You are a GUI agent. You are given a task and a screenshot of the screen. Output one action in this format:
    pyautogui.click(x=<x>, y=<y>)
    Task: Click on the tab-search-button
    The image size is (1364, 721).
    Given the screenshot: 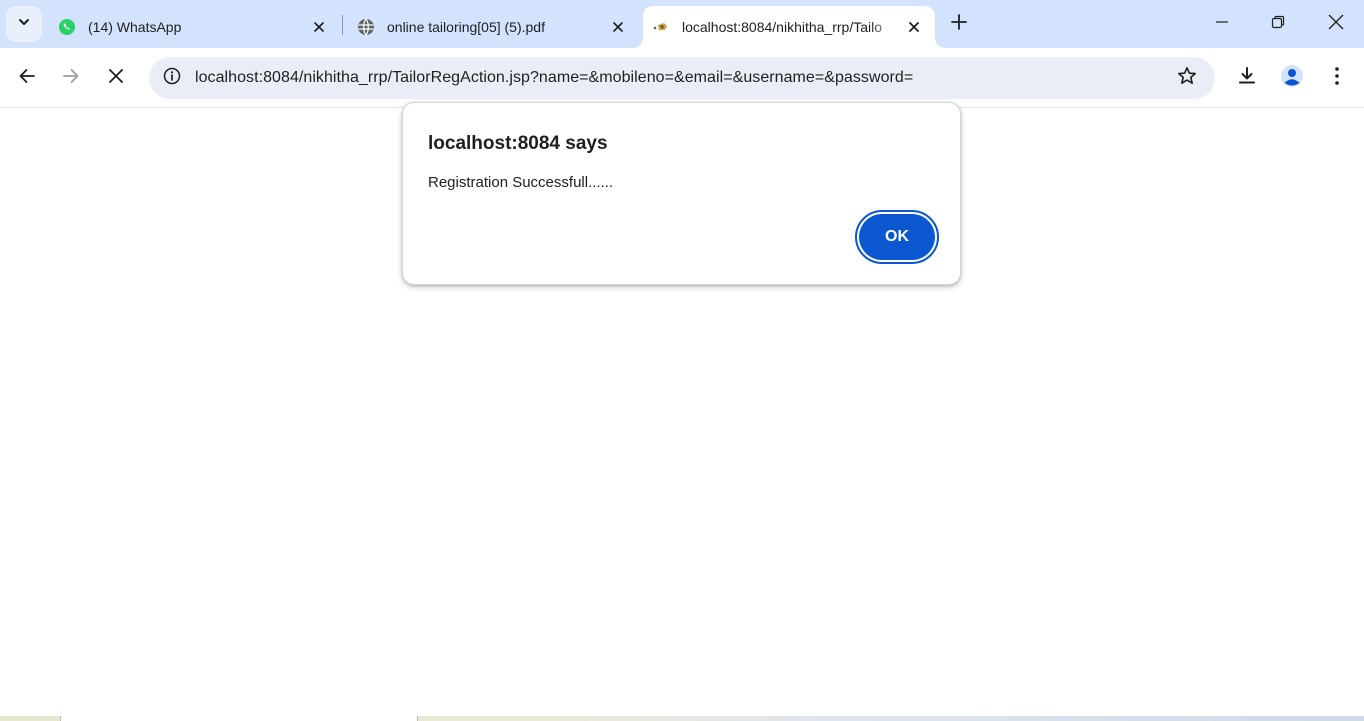 What is the action you would take?
    pyautogui.click(x=24, y=24)
    